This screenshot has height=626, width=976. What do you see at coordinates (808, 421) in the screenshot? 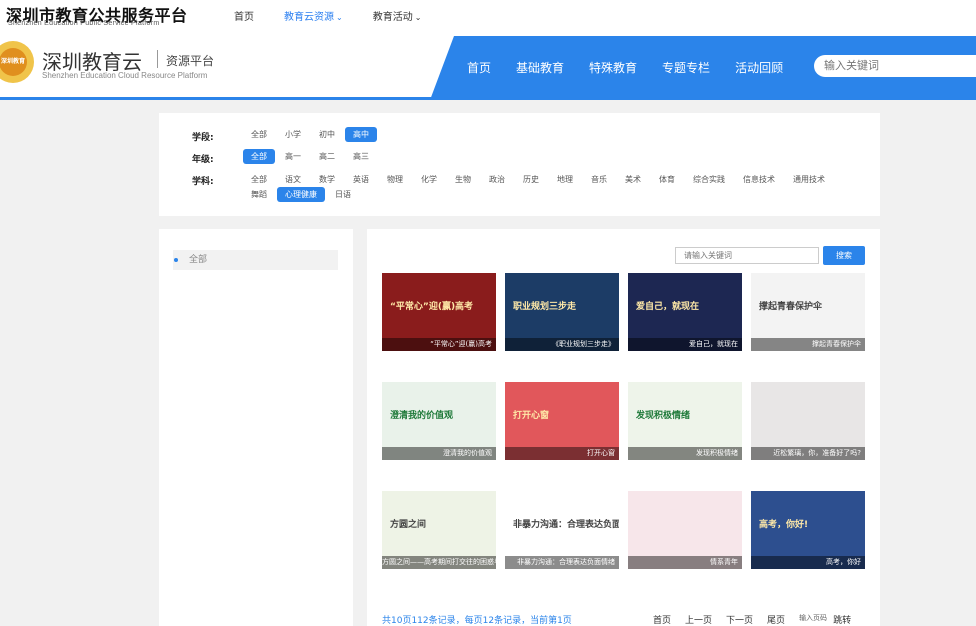
I see `resource-card: 近松繁璃，你，准备好了吗?` at bounding box center [808, 421].